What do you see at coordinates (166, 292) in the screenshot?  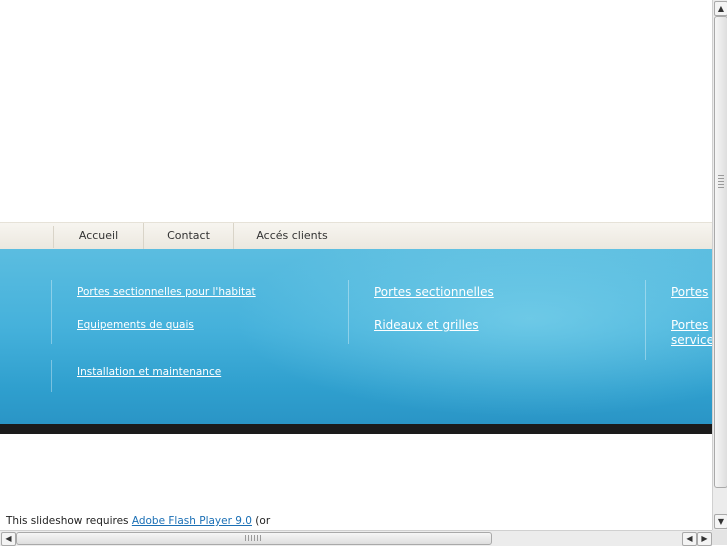 I see `link-portes-sectionnelles-habitat: Portes sectionnelles pour l'habitat` at bounding box center [166, 292].